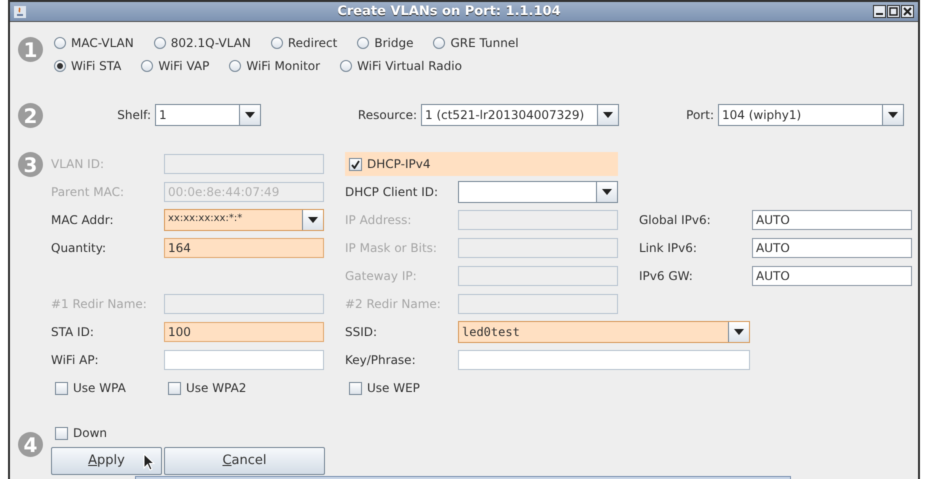 The width and height of the screenshot is (928, 479). I want to click on input-field: 100, so click(244, 332).